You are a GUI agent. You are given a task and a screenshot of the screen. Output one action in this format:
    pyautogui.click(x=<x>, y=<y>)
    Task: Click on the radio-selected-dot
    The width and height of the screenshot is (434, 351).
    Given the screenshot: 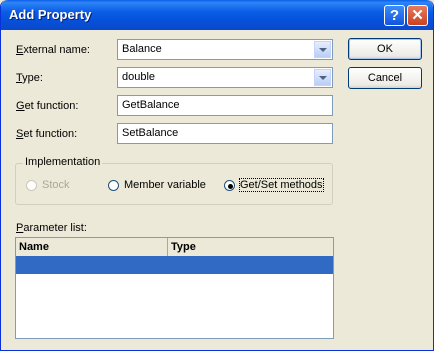 What is the action you would take?
    pyautogui.click(x=230, y=186)
    